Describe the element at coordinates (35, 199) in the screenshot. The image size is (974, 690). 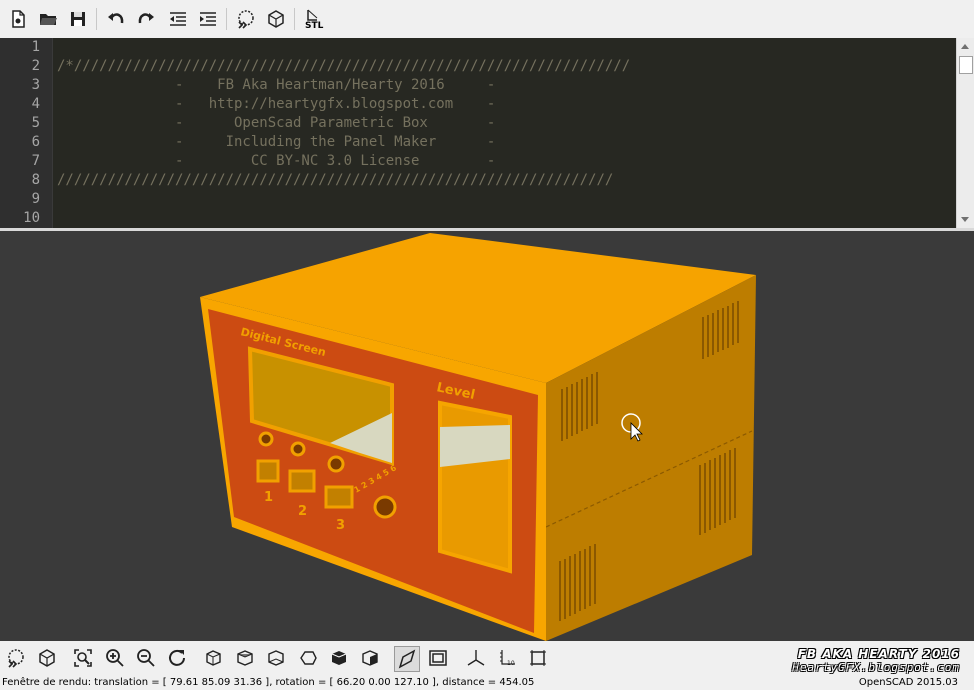
I see `line-number: 9` at that location.